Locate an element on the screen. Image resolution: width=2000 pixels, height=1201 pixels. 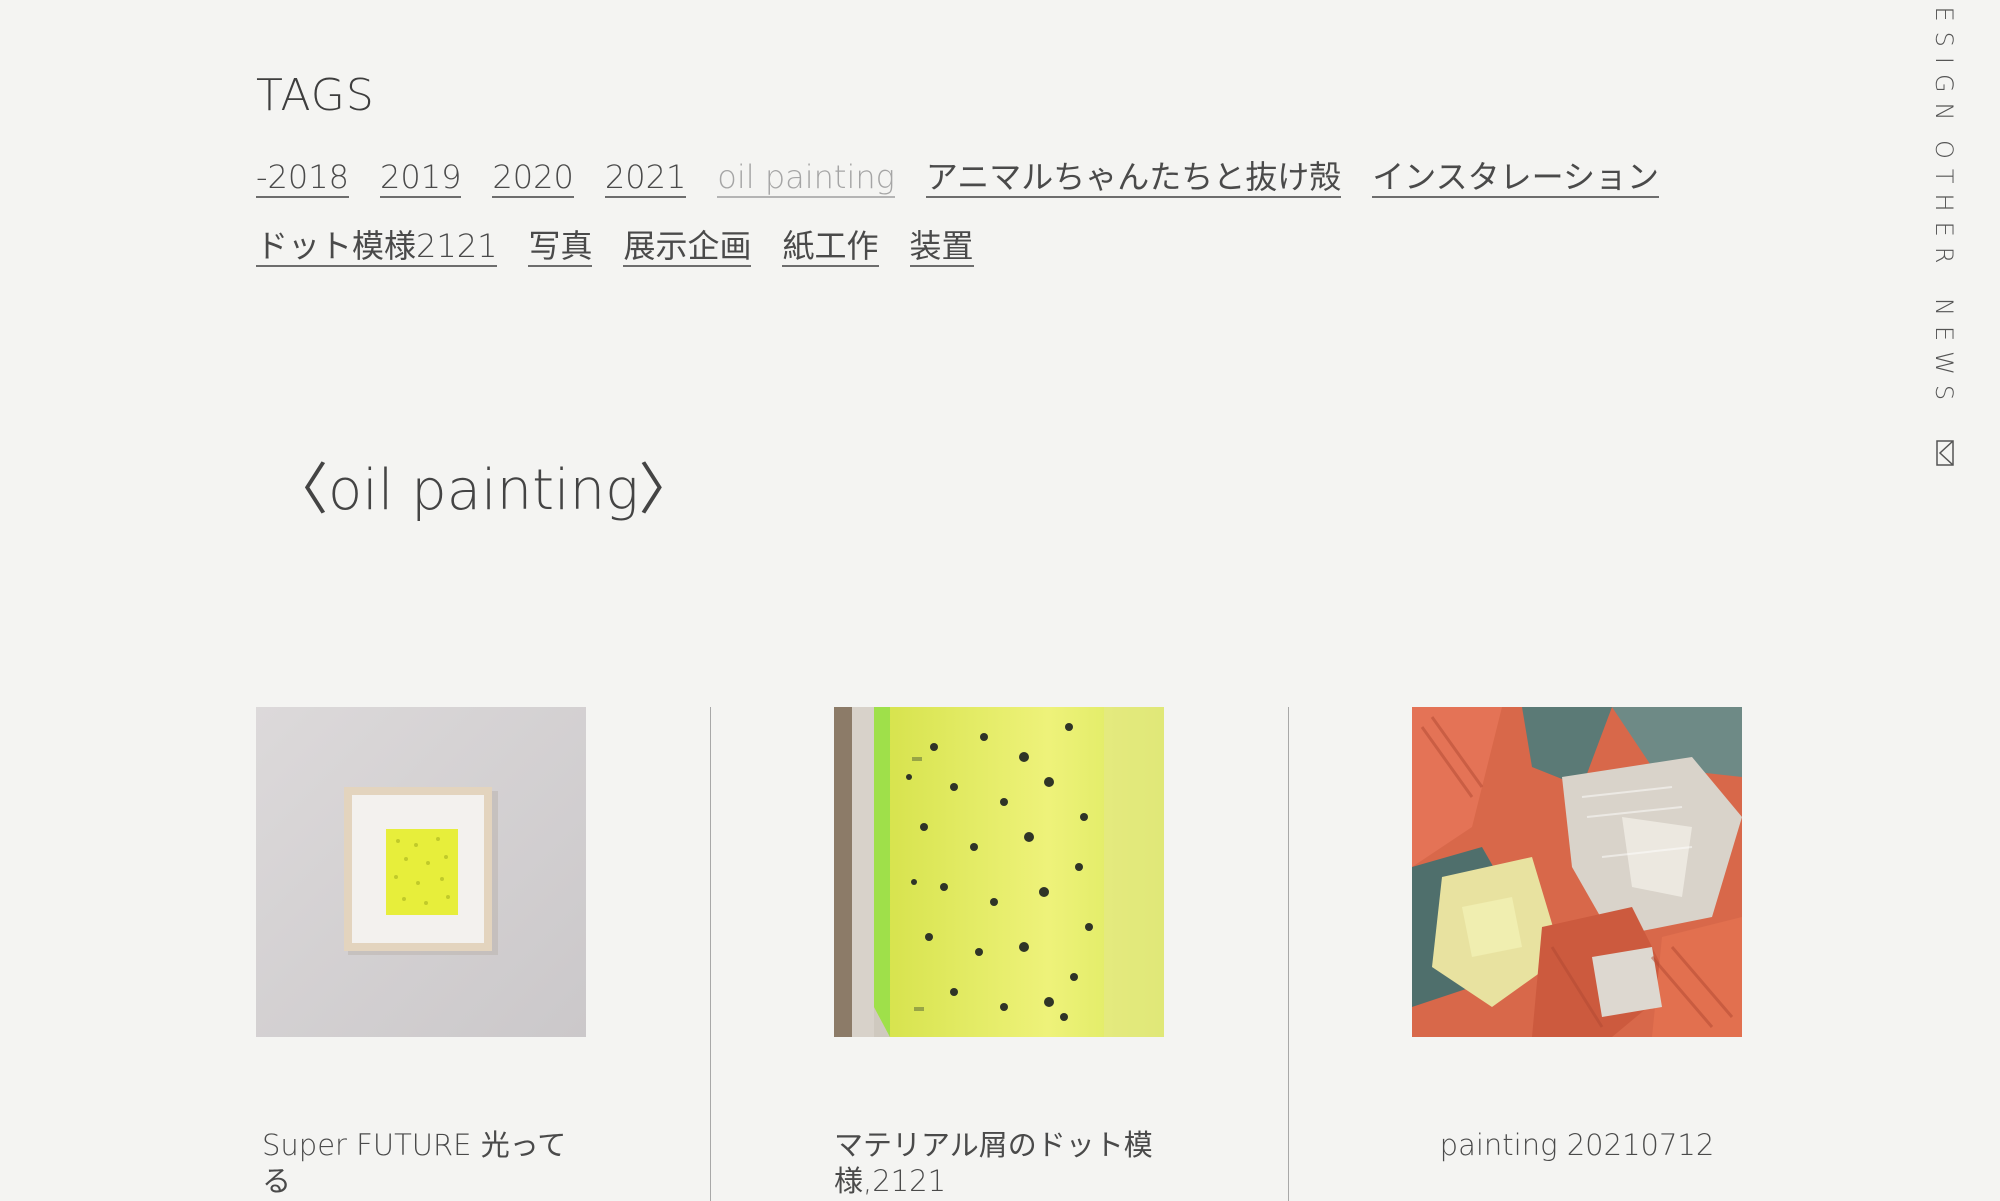
tag-link-photo: 写真 is located at coordinates (560, 247).